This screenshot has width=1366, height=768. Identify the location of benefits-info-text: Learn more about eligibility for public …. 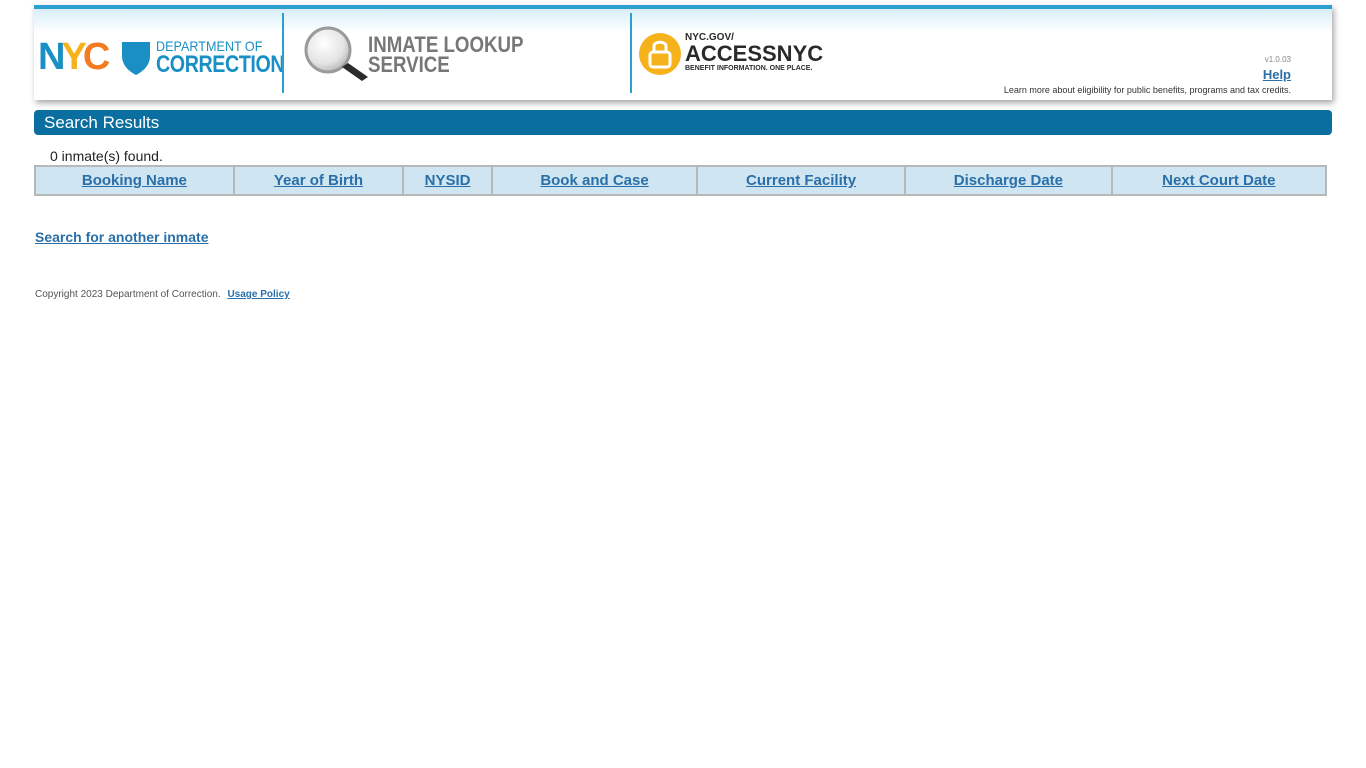
(1147, 90).